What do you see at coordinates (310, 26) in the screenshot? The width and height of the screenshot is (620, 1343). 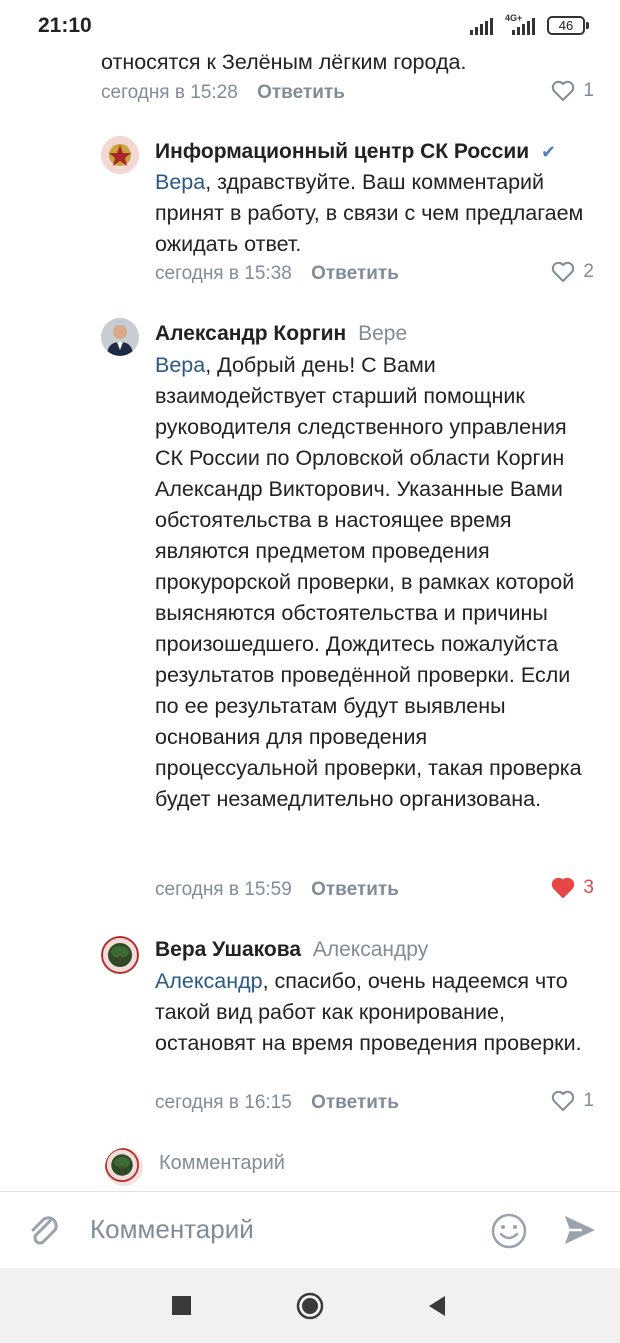 I see `status-bar: 21:10 4G+ 46` at bounding box center [310, 26].